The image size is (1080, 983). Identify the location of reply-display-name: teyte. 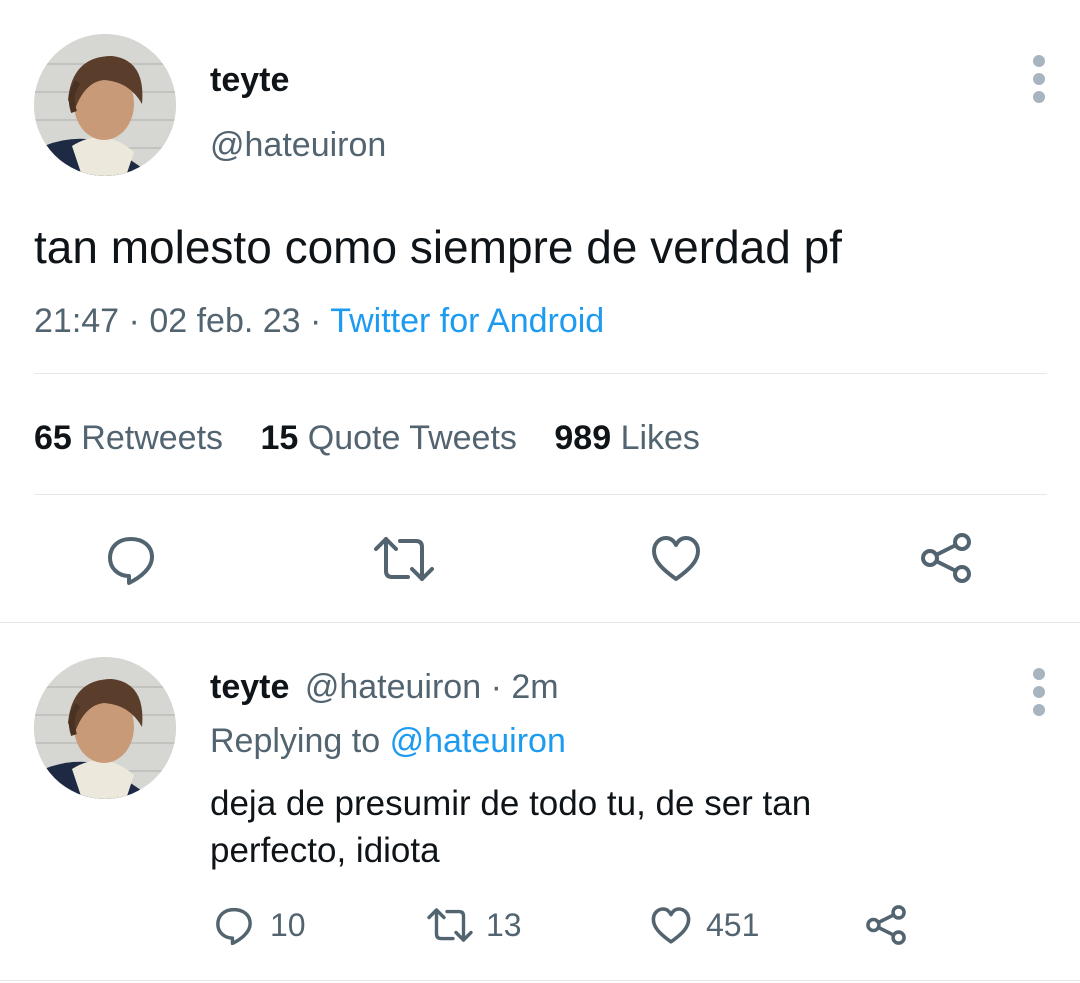
(249, 687).